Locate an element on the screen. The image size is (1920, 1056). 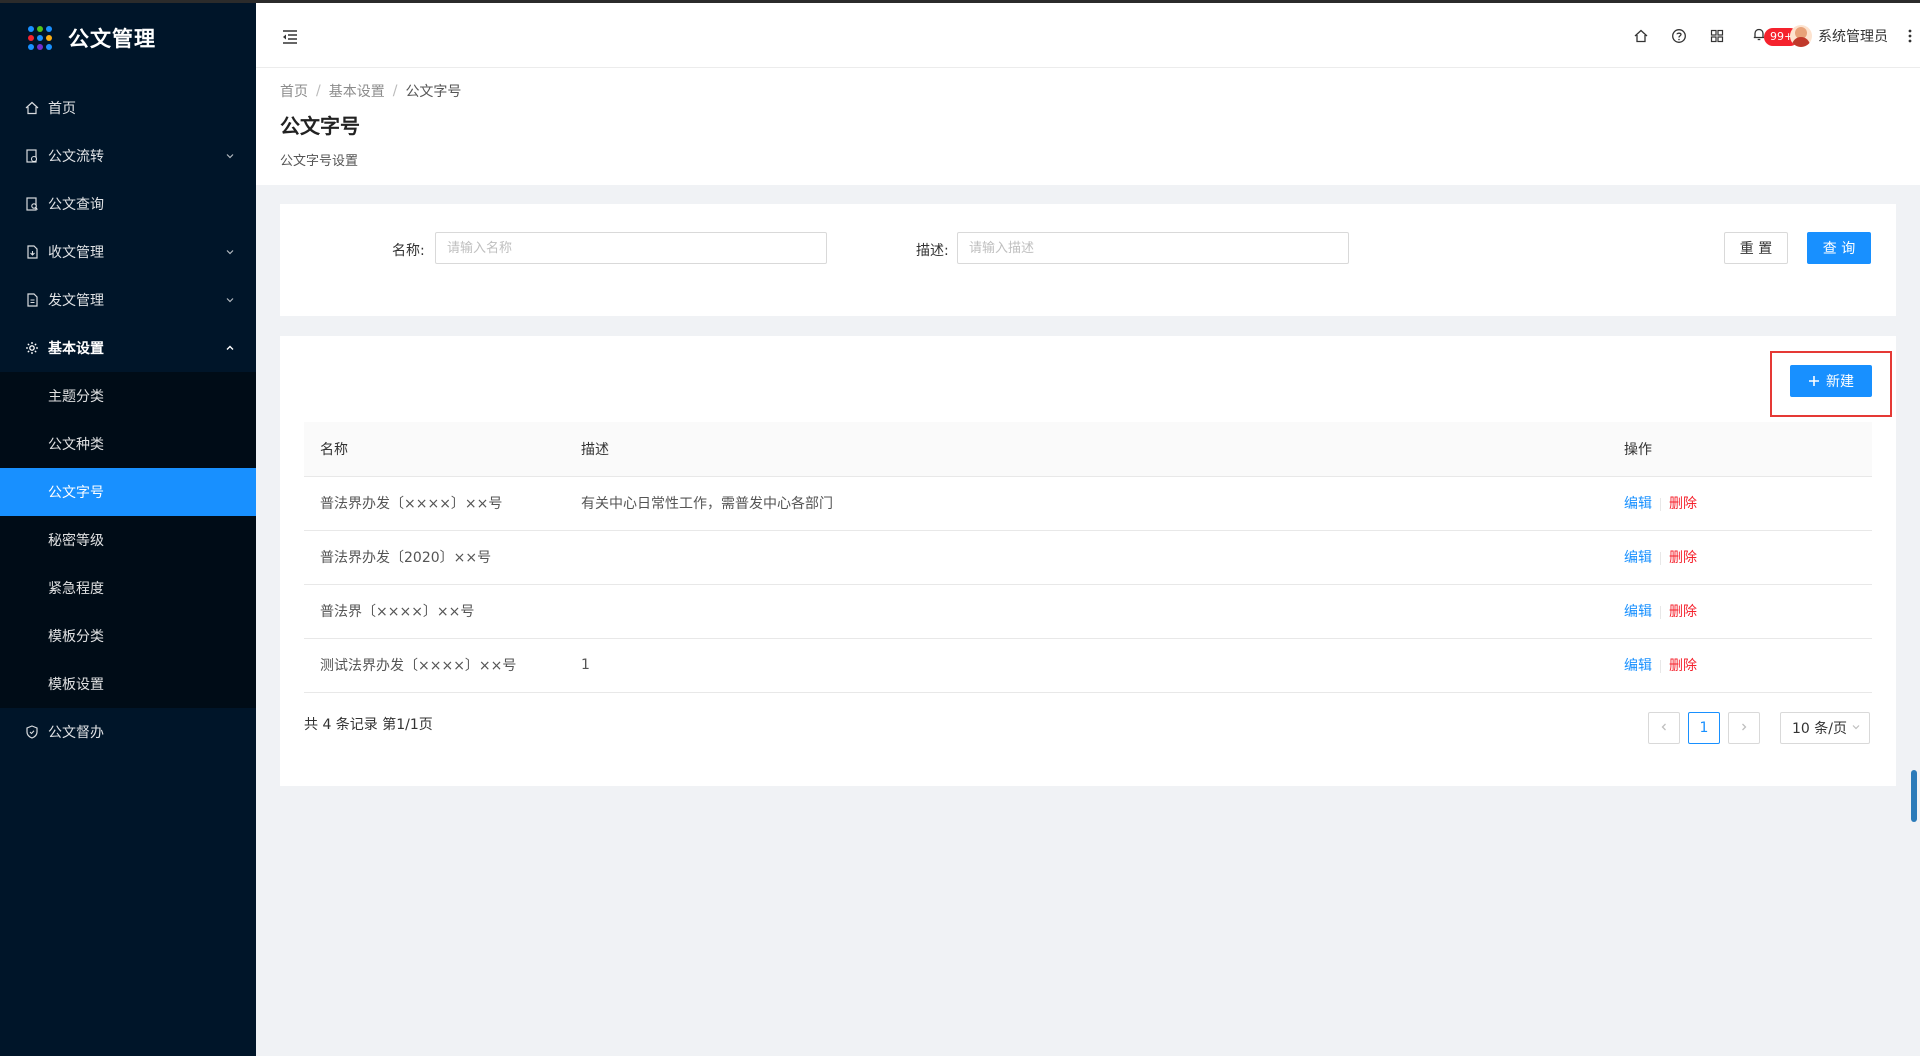
sidebar-subitem-secret-level: 秘密等级 is located at coordinates (128, 540).